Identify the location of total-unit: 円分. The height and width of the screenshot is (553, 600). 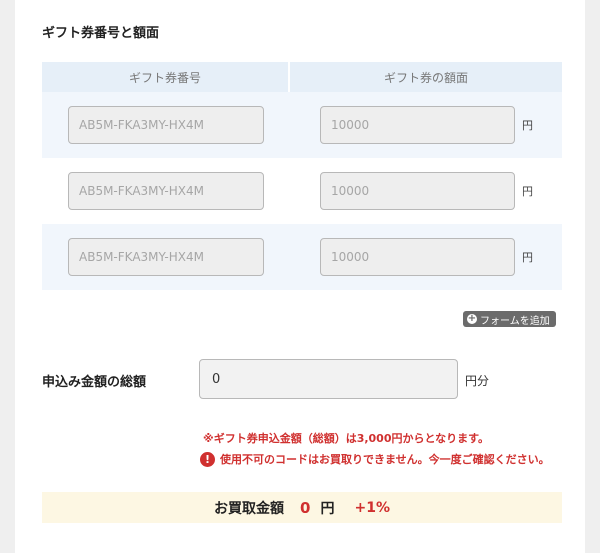
(477, 381).